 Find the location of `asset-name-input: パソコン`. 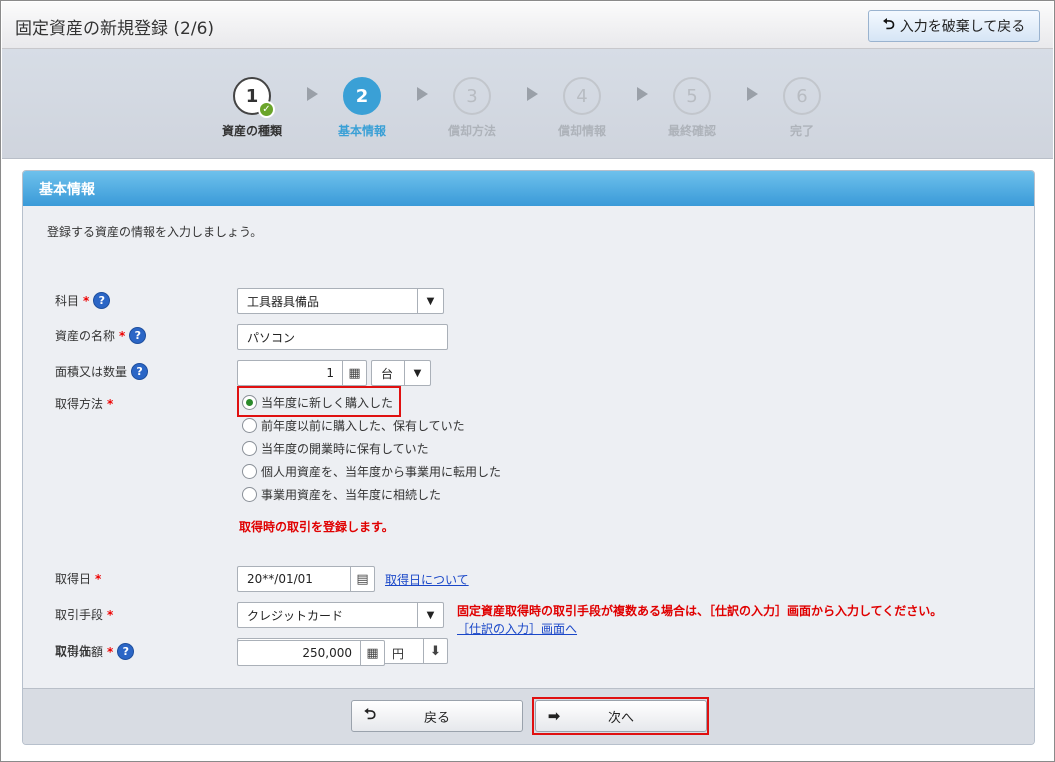

asset-name-input: パソコン is located at coordinates (342, 337).